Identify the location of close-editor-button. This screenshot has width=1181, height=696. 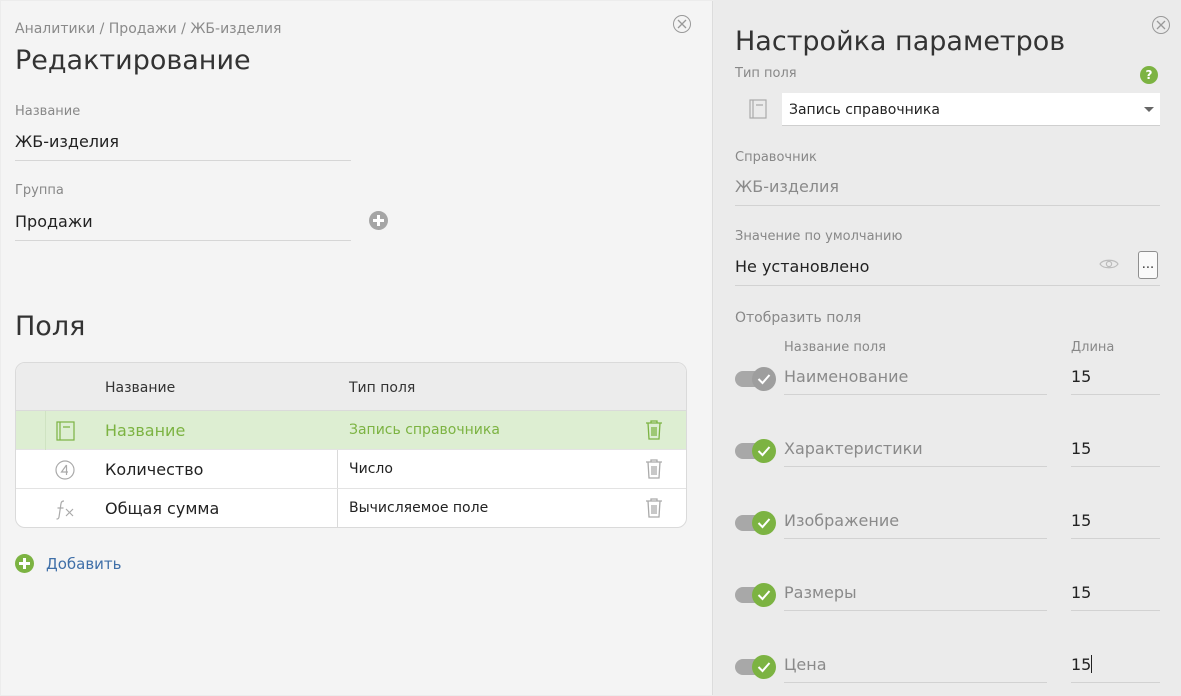
(682, 24).